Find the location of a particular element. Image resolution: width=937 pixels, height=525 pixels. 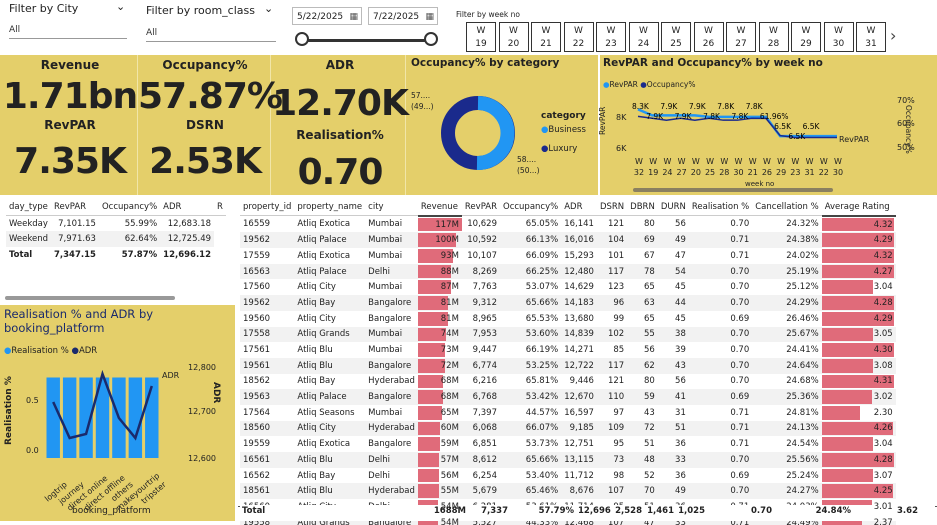

bar-chart-plot is located at coordinates (102, 410).